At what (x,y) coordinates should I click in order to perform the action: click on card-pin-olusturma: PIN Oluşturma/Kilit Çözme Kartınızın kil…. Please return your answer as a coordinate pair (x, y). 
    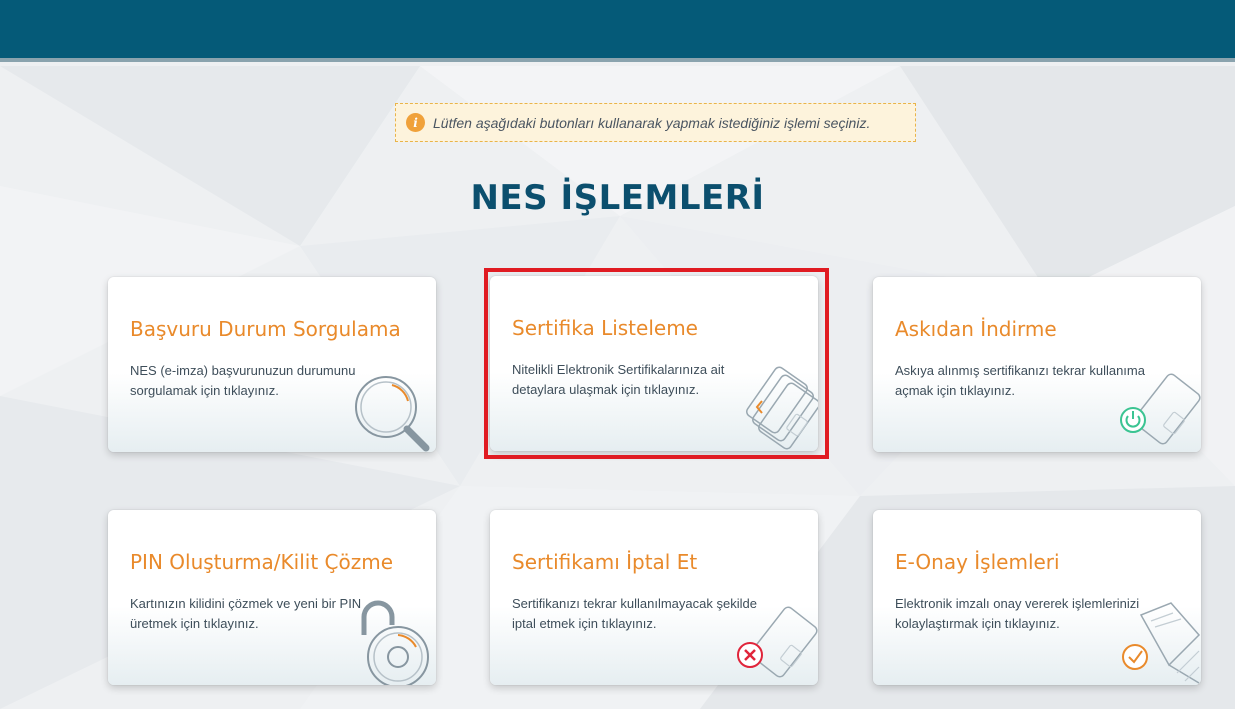
    Looking at the image, I should click on (272, 597).